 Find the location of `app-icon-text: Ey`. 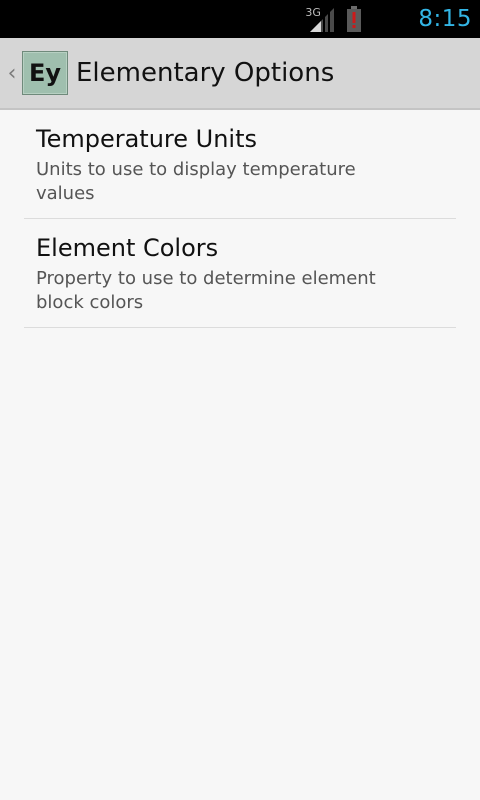

app-icon-text: Ey is located at coordinates (45, 73).